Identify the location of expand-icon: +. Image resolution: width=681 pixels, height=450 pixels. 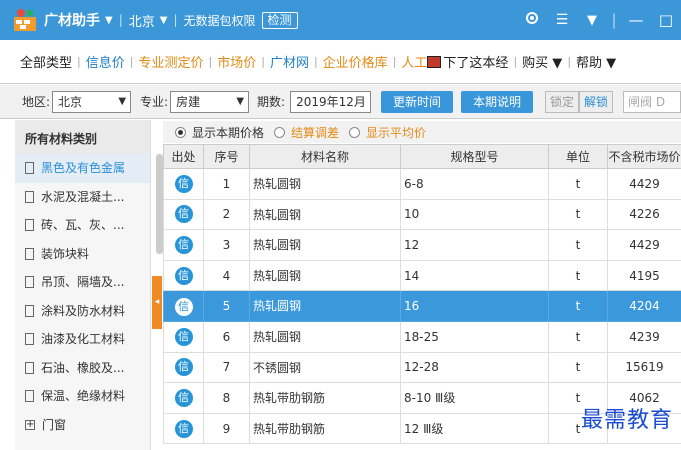
(30, 424).